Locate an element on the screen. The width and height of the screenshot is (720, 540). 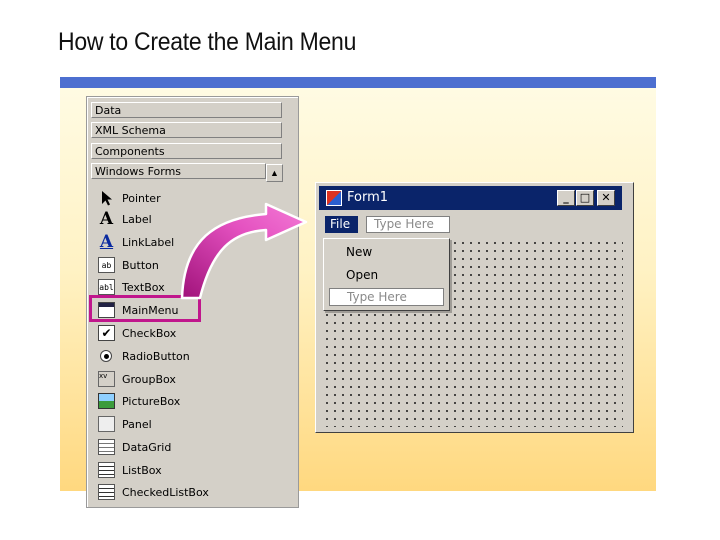
toolbox-item-panel: Panel is located at coordinates (125, 424).